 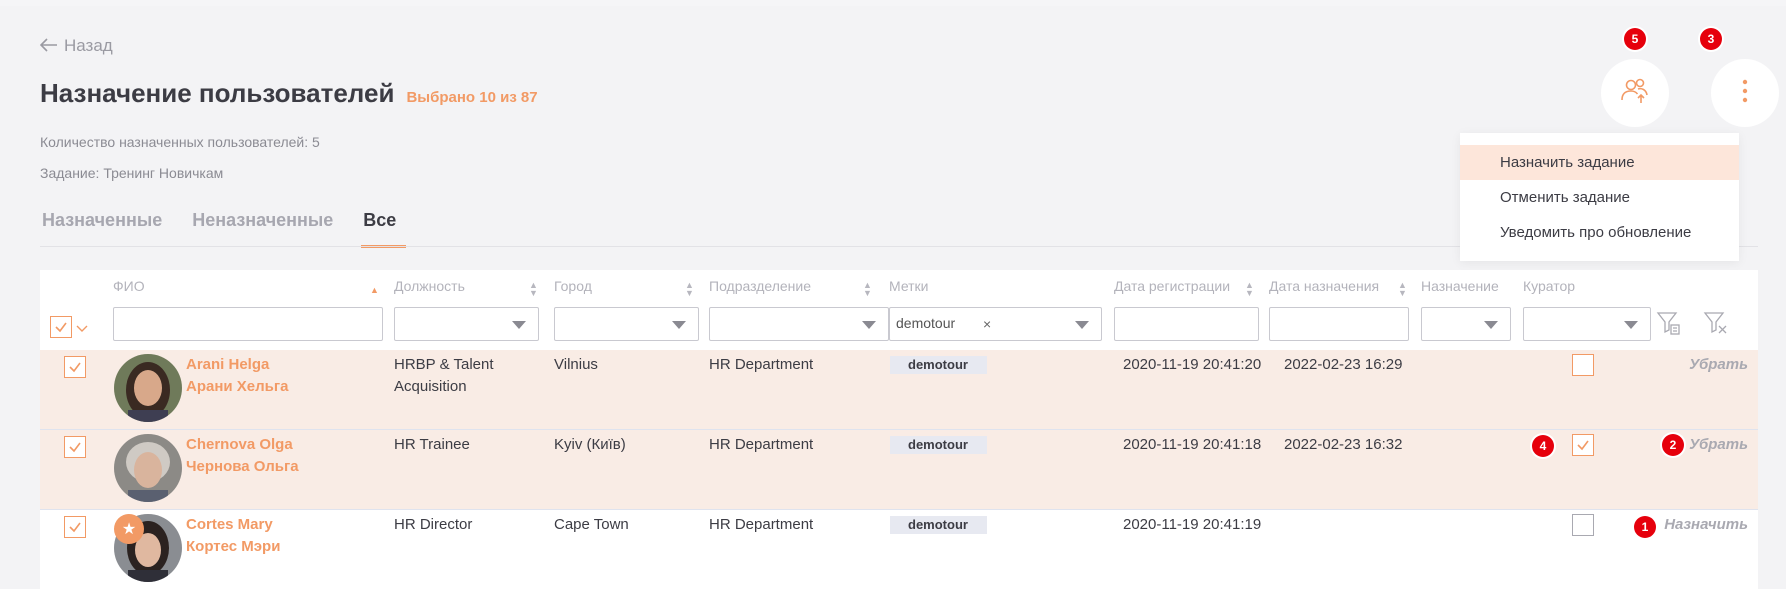 I want to click on column-header-tags: Метки, so click(x=909, y=286).